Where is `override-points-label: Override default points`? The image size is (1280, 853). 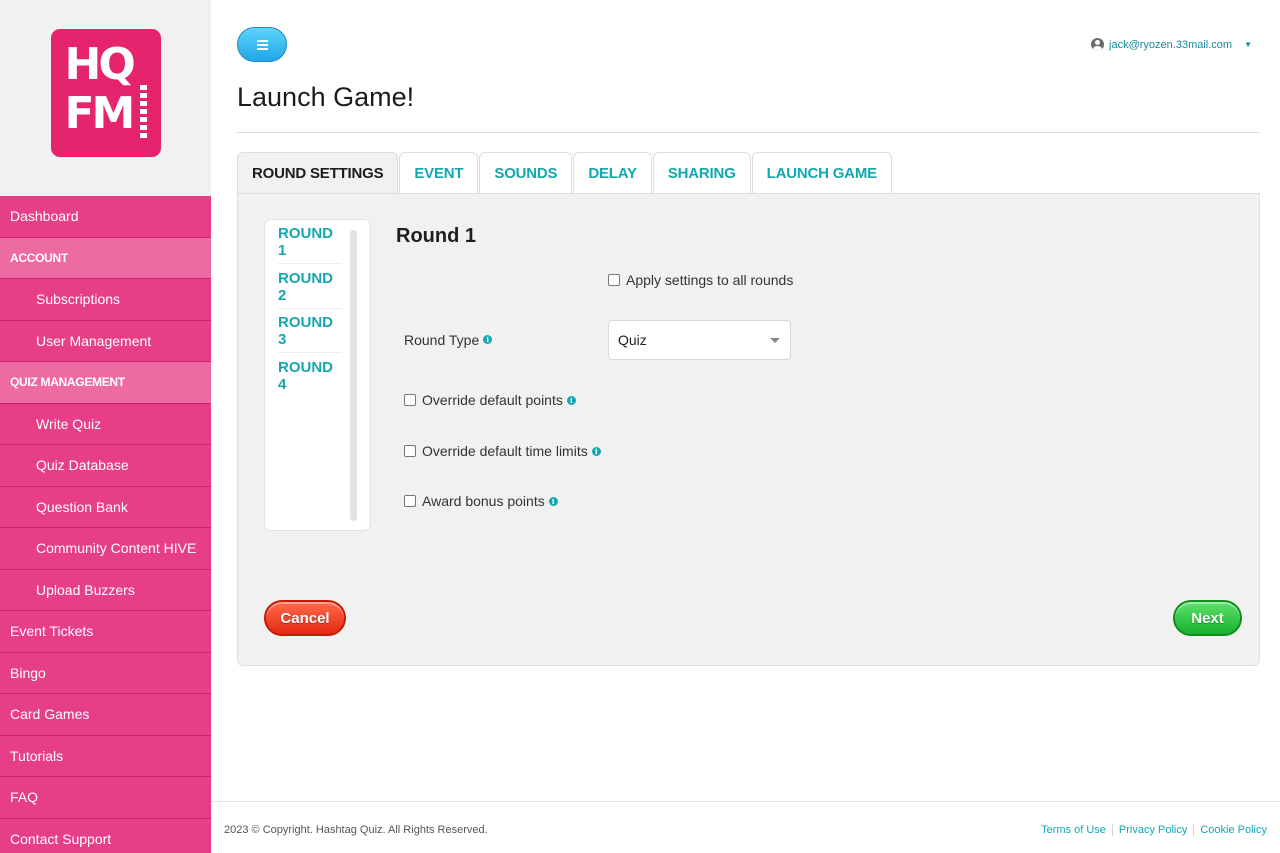 override-points-label: Override default points is located at coordinates (492, 400).